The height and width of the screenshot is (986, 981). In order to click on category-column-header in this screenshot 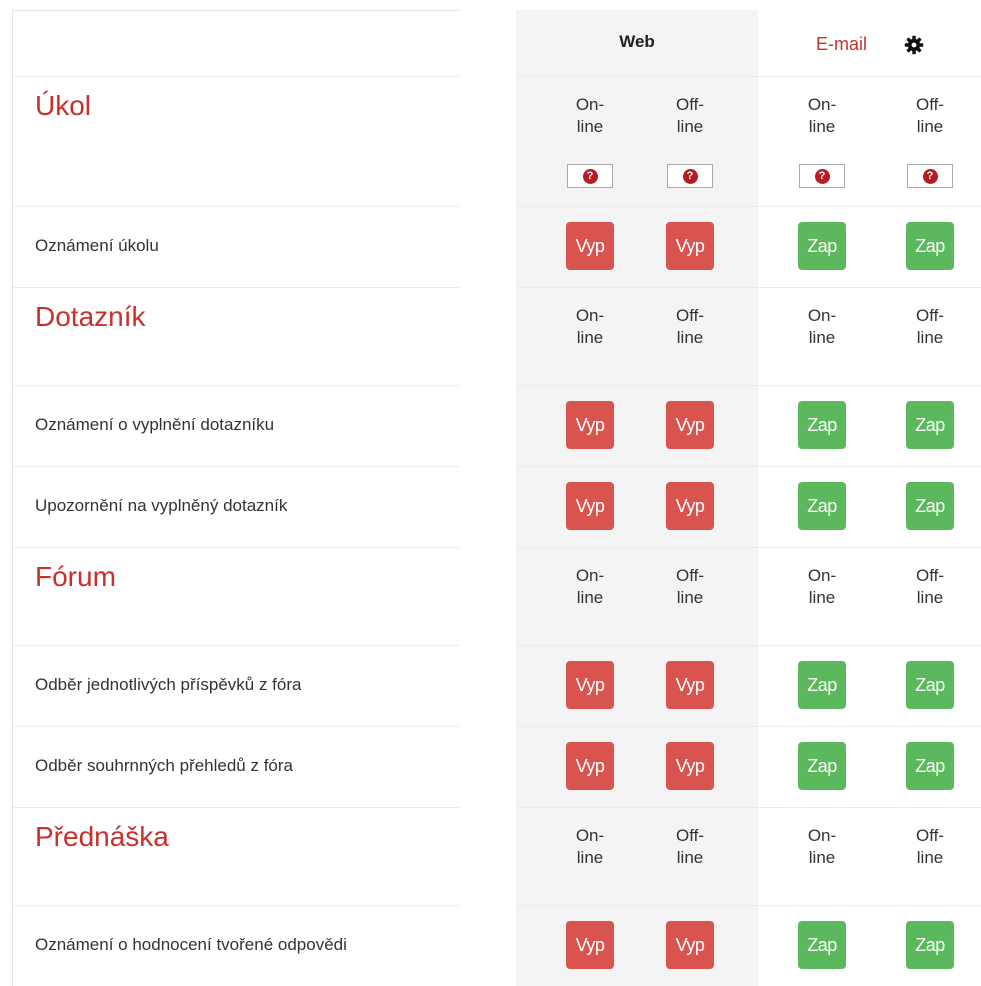, I will do `click(236, 43)`.